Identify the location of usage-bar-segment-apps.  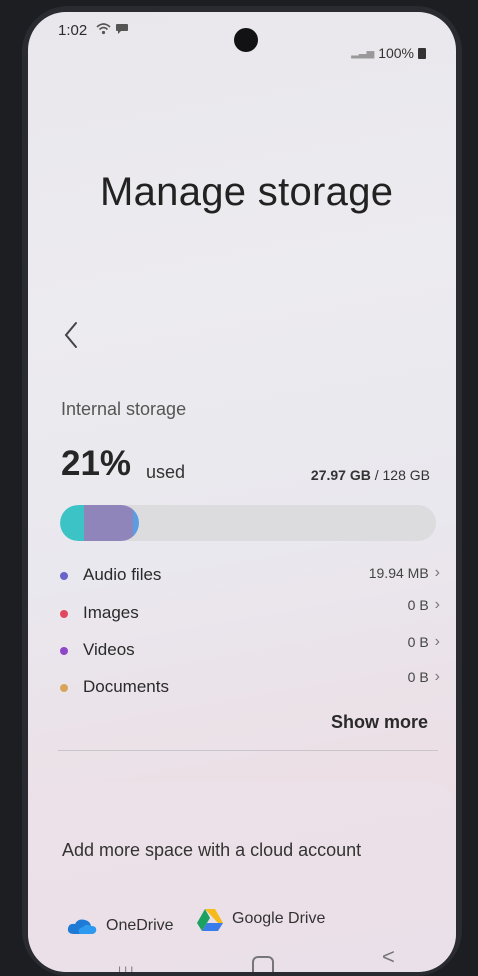
(72, 523).